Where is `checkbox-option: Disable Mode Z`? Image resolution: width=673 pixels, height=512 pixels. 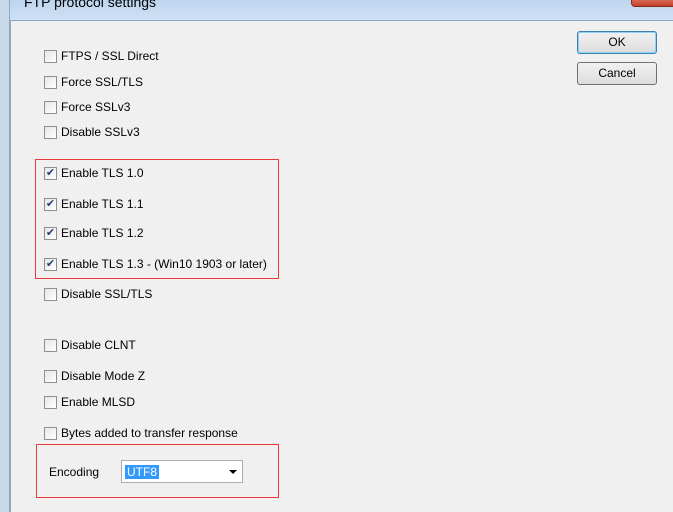 checkbox-option: Disable Mode Z is located at coordinates (94, 376).